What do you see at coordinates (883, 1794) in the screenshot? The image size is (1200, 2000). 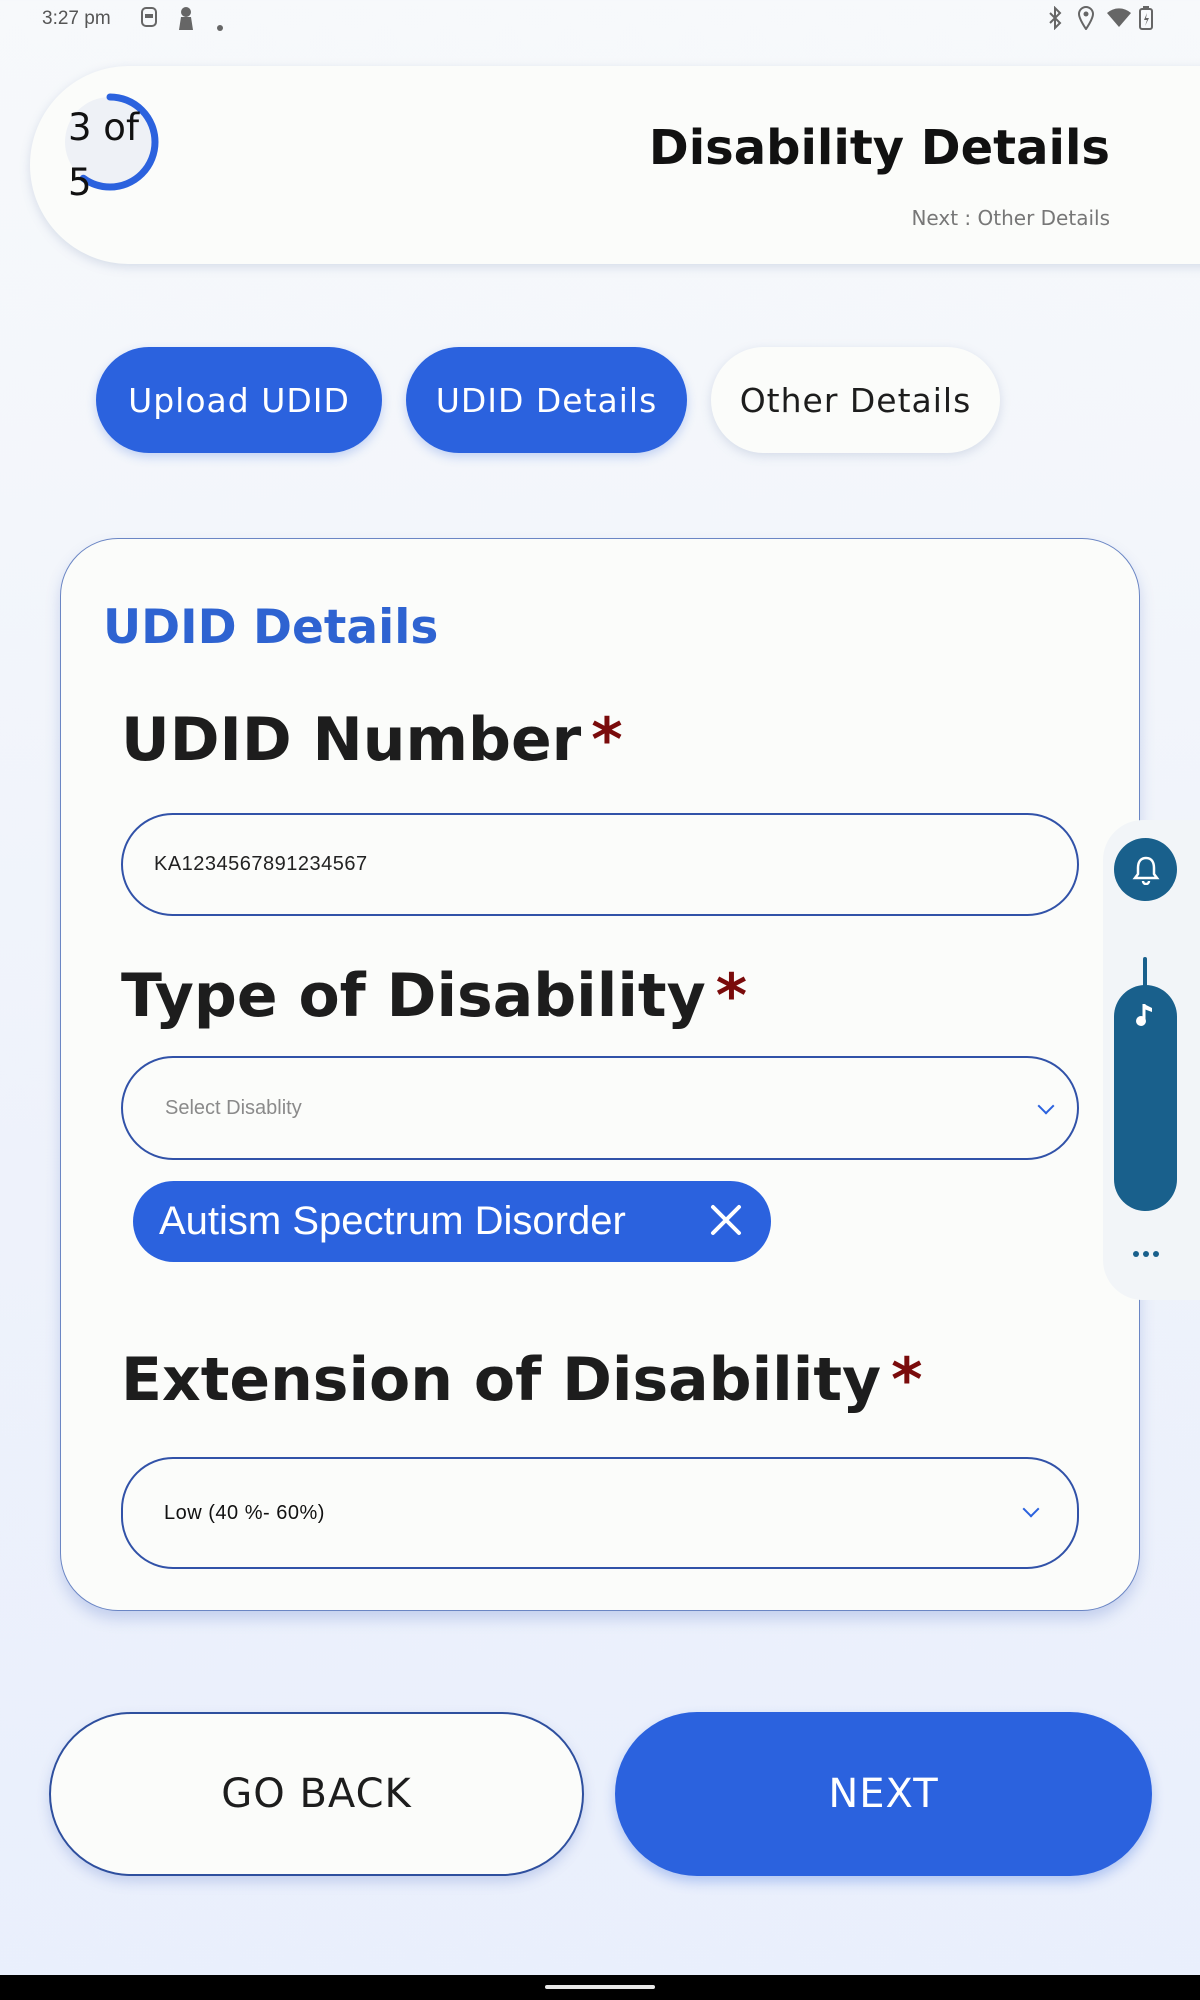 I see `next-button: NEXT` at bounding box center [883, 1794].